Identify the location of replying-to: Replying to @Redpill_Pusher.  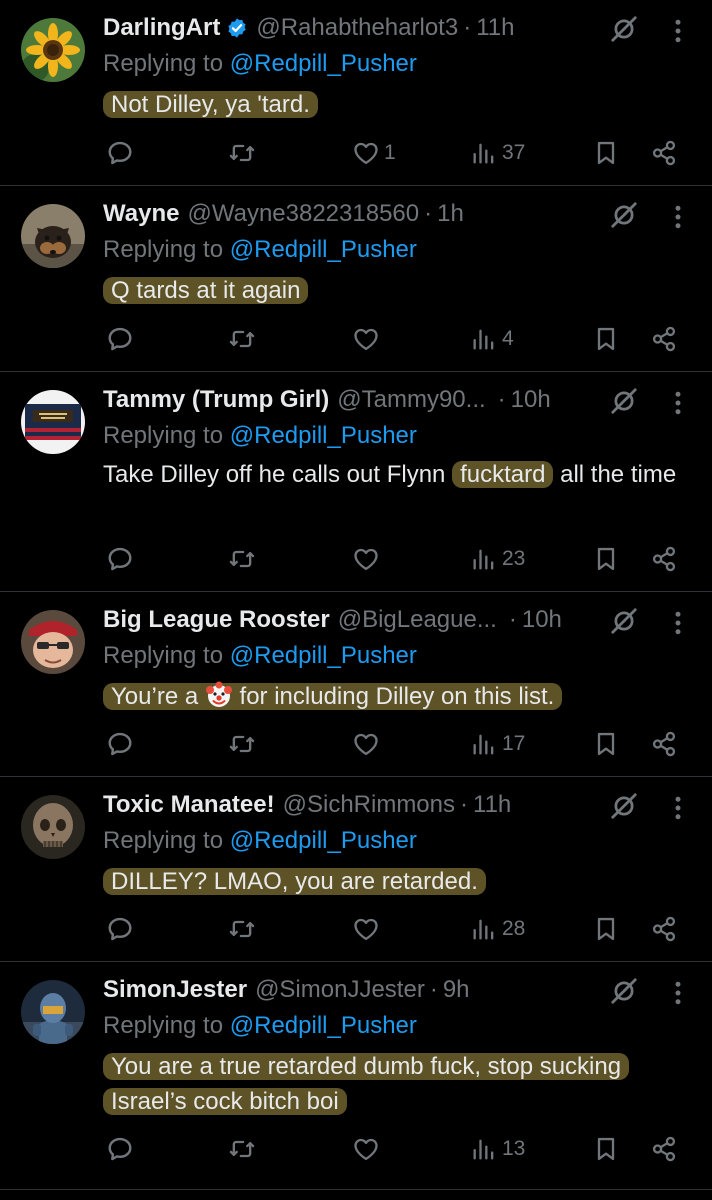
(260, 1026).